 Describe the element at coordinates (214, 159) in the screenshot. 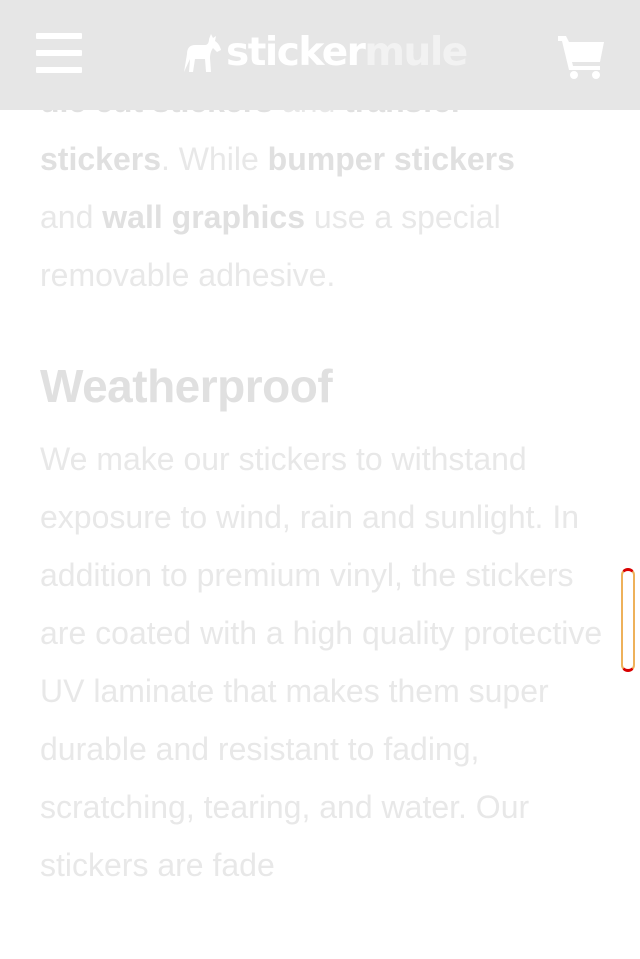

I see `while-text: . While` at that location.